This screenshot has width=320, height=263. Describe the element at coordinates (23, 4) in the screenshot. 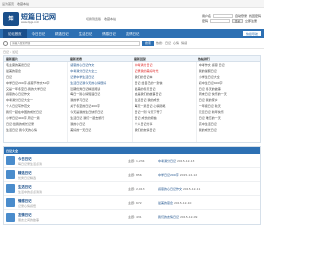

I see `bookmark-link: 收藏本站` at that location.